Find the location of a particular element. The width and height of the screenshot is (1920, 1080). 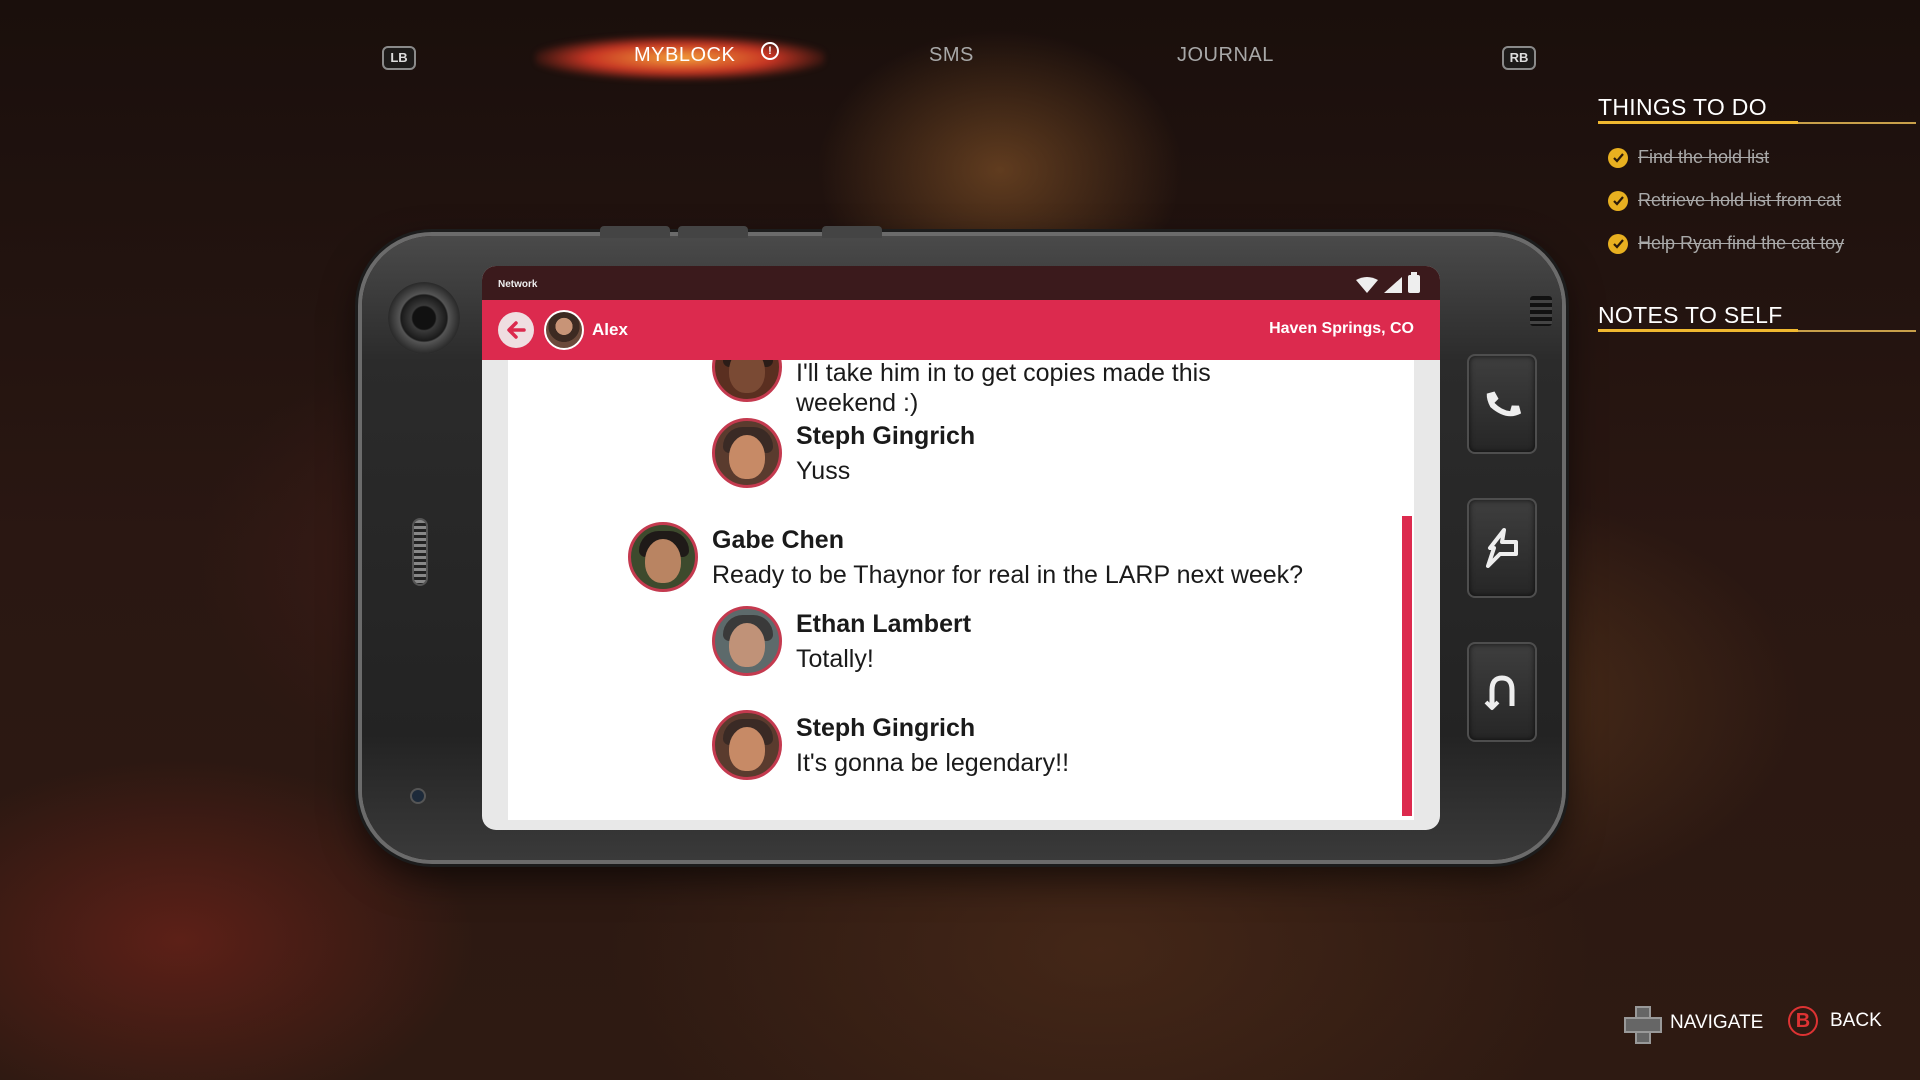

tab-journal: JOURNAL is located at coordinates (1225, 55).